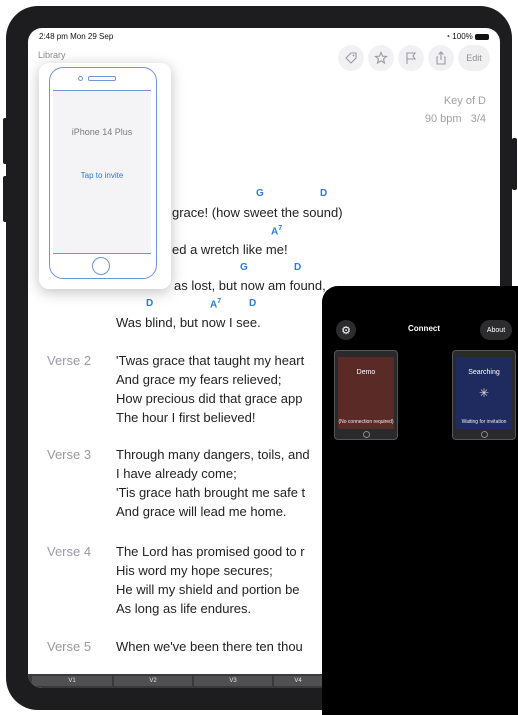  Describe the element at coordinates (209, 398) in the screenshot. I see `lyric-line: How precious did that grace app` at that location.